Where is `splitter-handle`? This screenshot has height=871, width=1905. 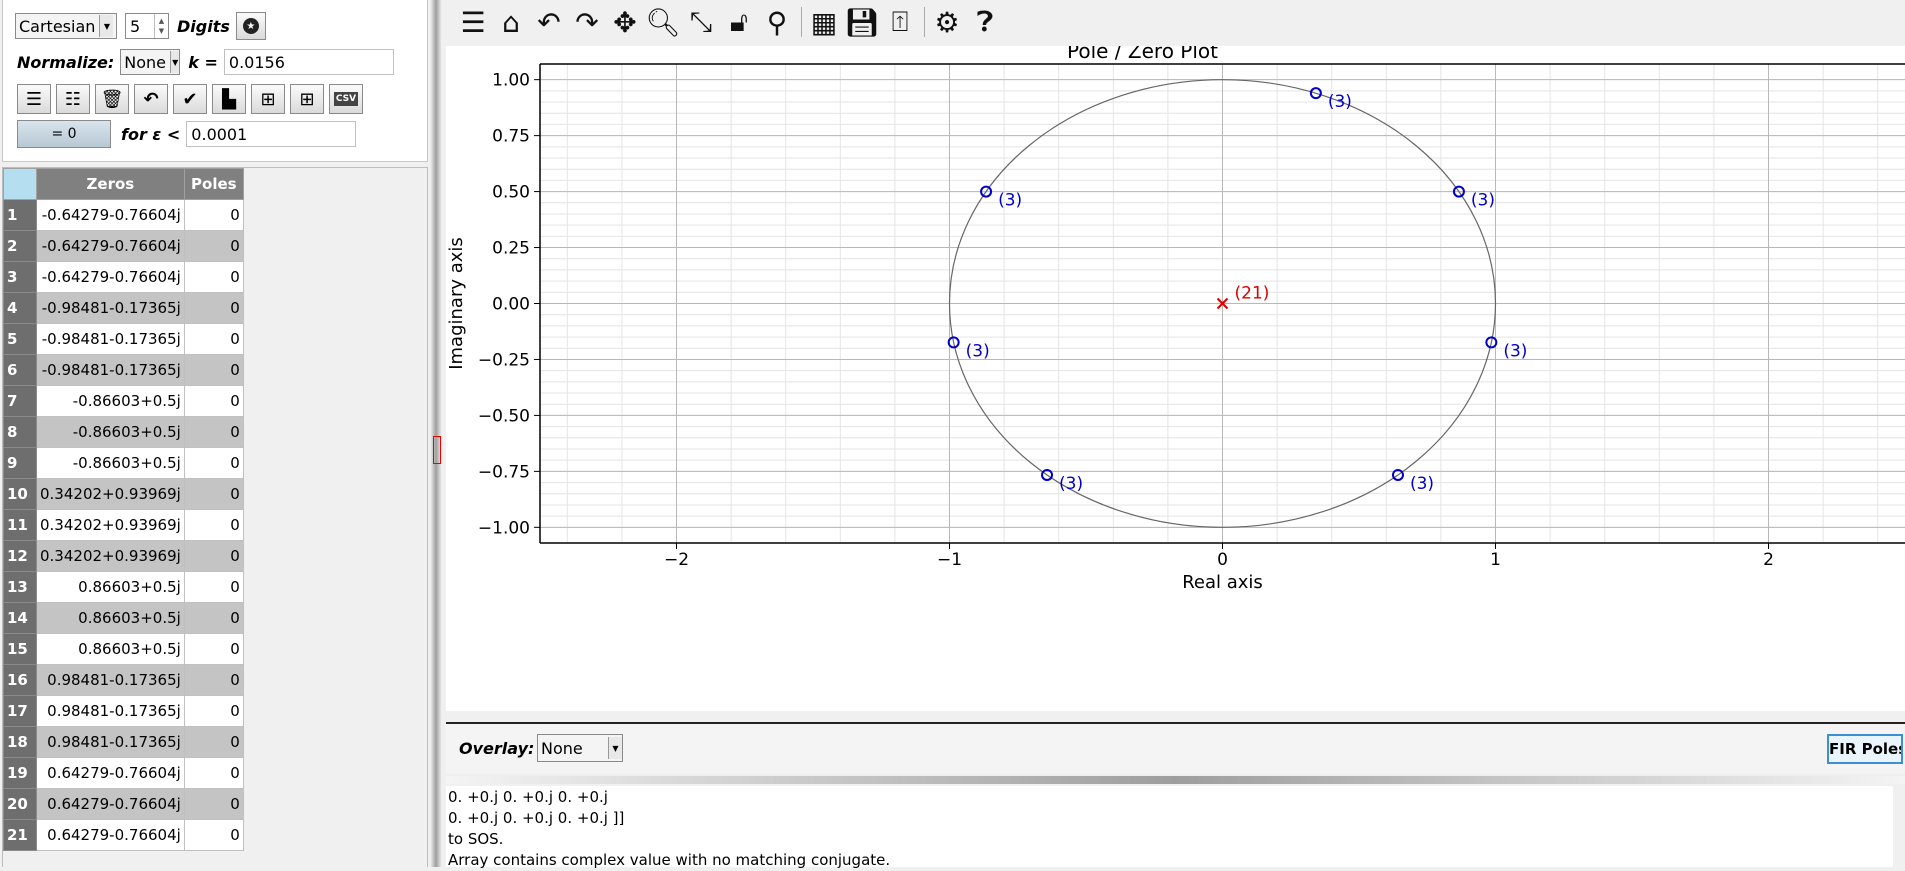 splitter-handle is located at coordinates (437, 450).